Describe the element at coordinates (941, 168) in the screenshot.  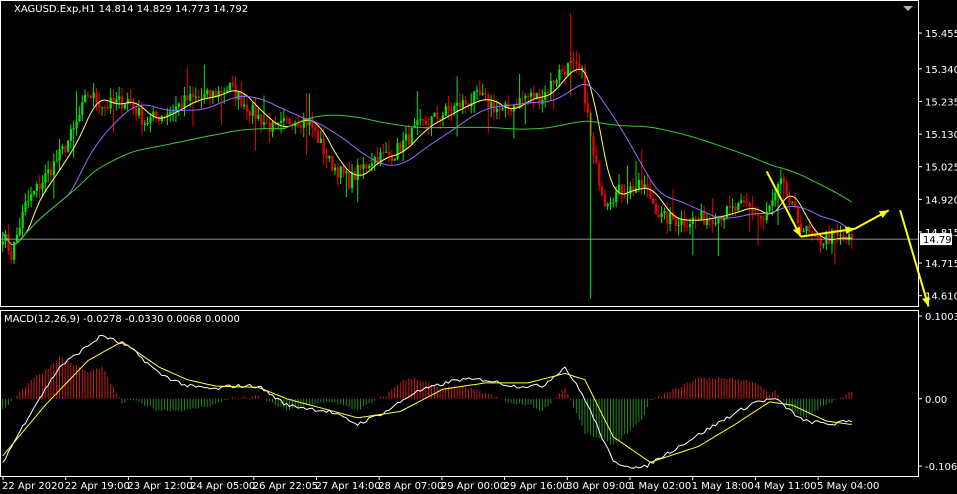
I see `price-tick-label: 15.025` at that location.